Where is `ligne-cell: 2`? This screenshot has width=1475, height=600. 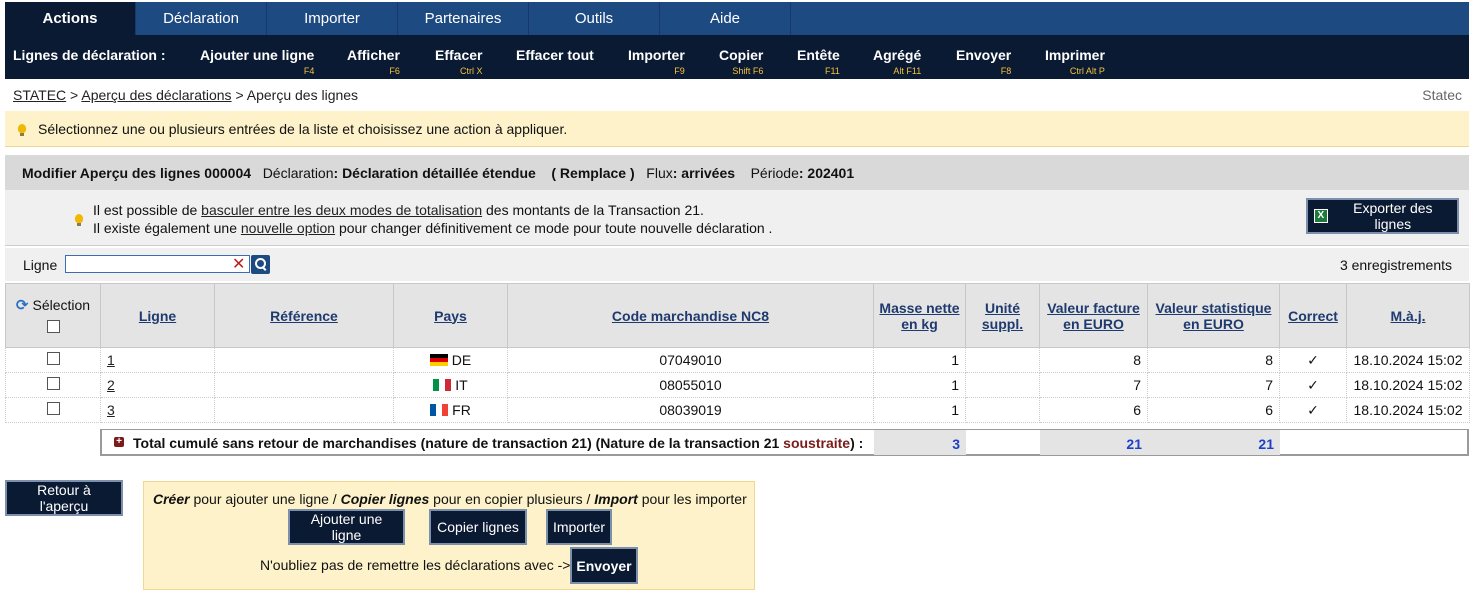 ligne-cell: 2 is located at coordinates (157, 385).